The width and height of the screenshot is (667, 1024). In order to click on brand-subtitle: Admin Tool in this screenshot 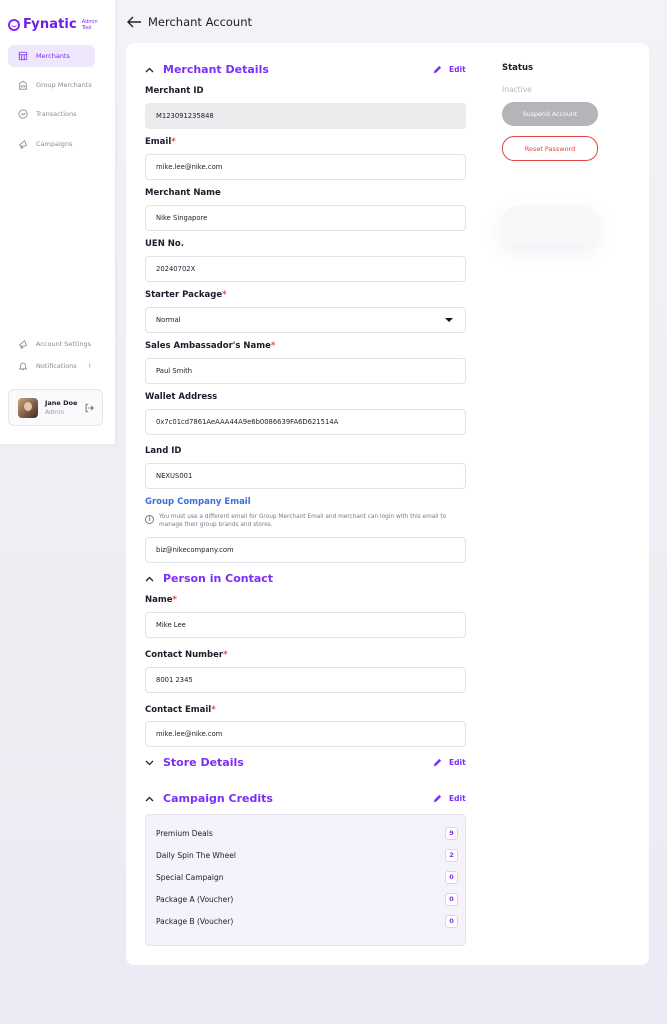, I will do `click(89, 24)`.